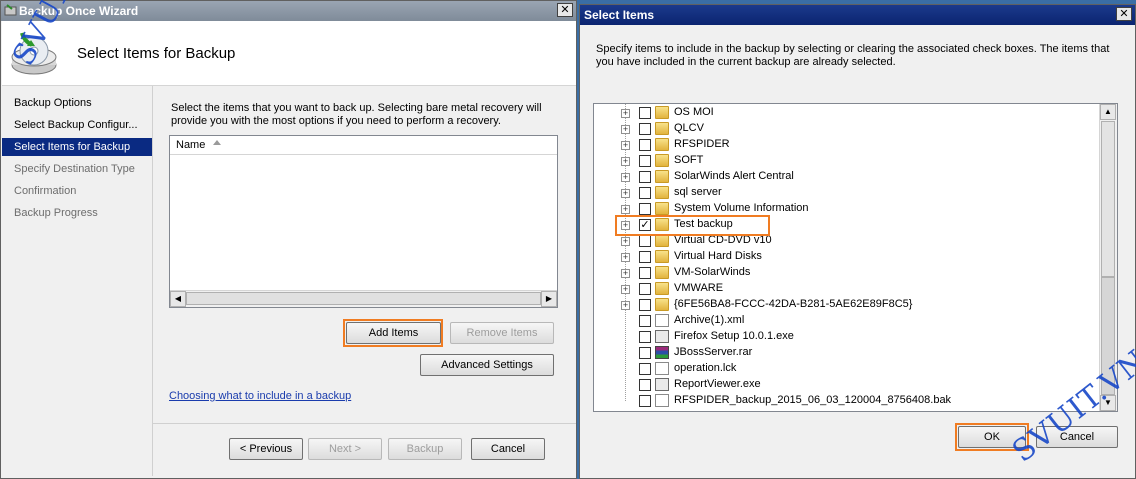 The image size is (1136, 479). What do you see at coordinates (846, 257) in the screenshot?
I see `tree-item: + Virtual Hard Disks` at bounding box center [846, 257].